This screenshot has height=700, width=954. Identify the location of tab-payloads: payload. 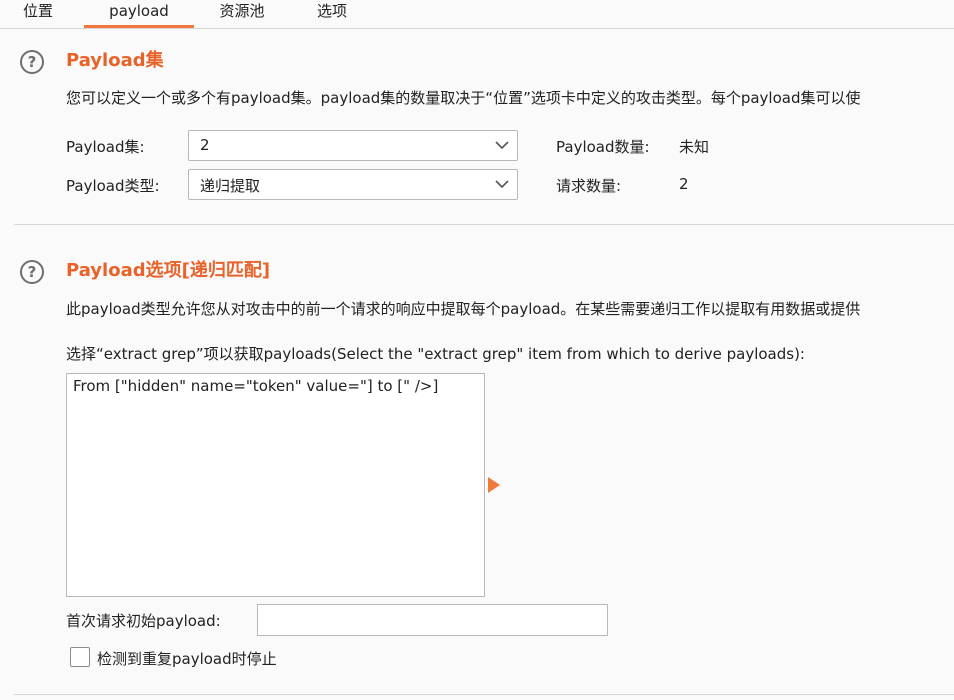
(139, 14).